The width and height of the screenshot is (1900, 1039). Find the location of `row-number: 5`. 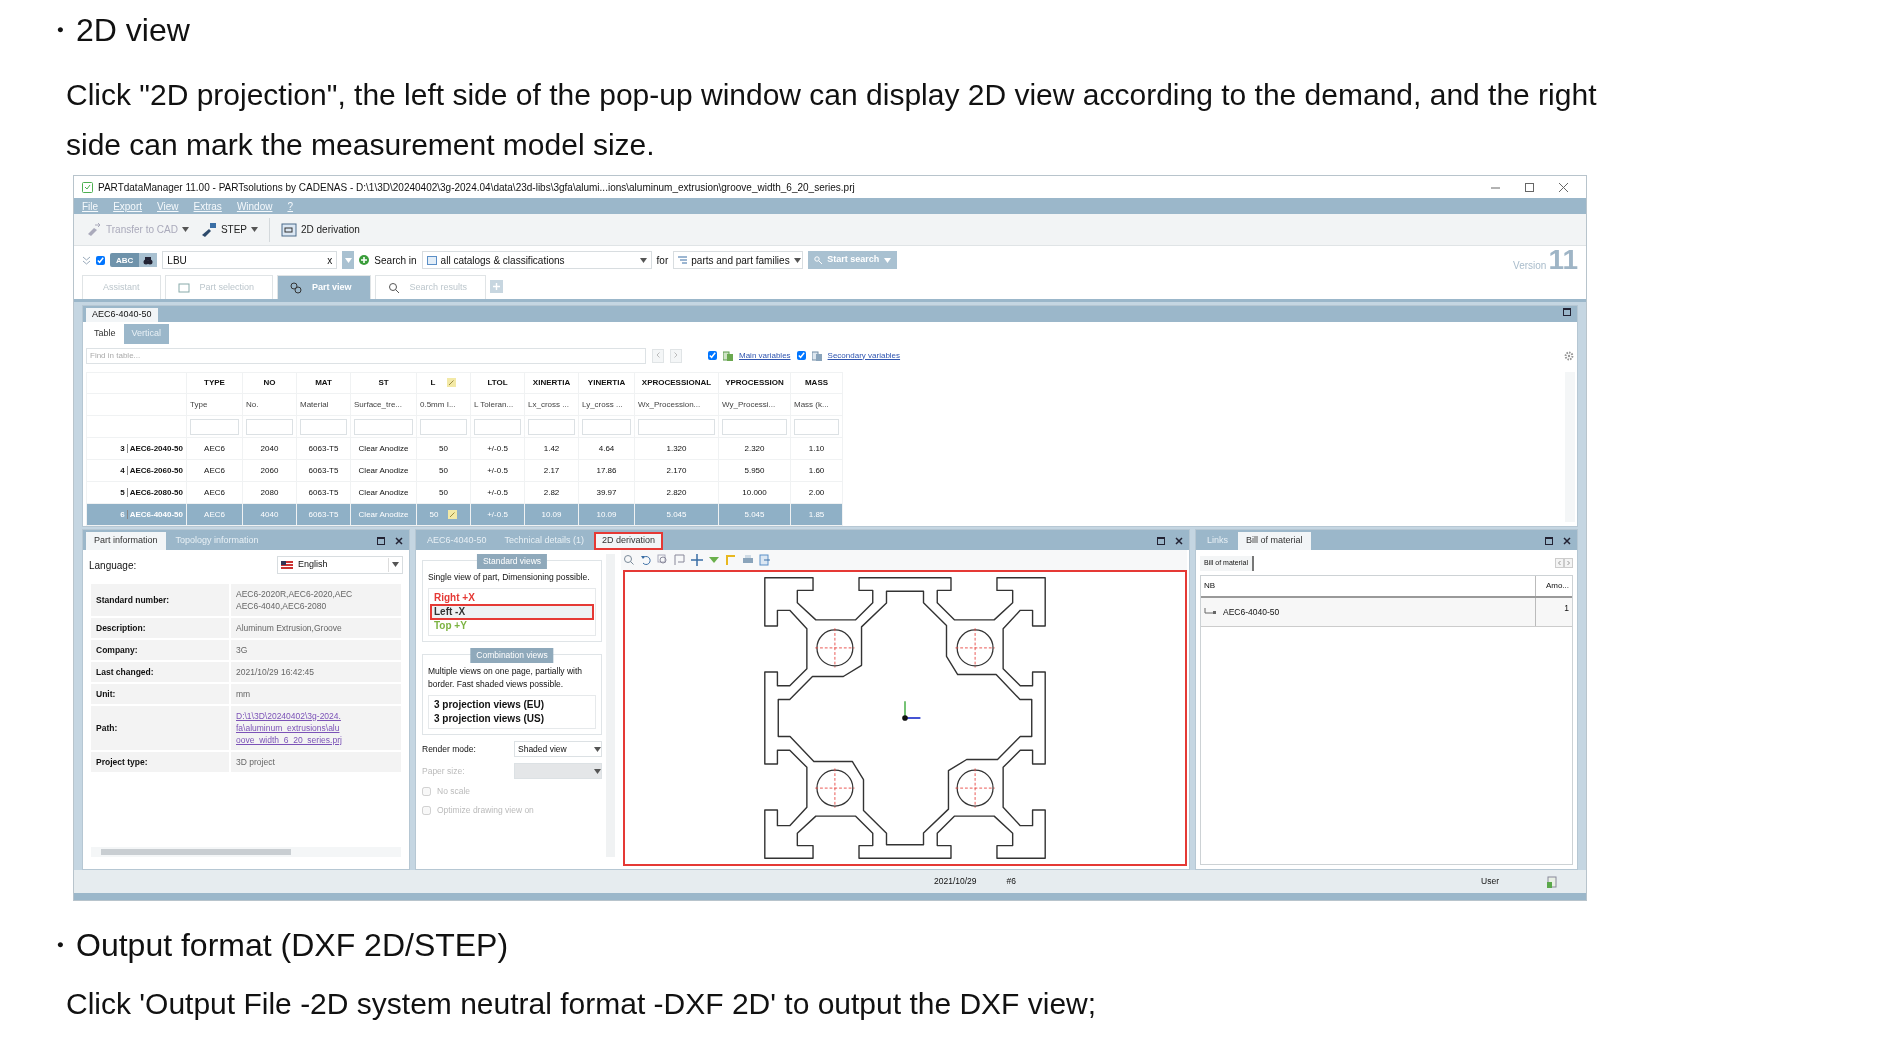

row-number: 5 is located at coordinates (122, 492).